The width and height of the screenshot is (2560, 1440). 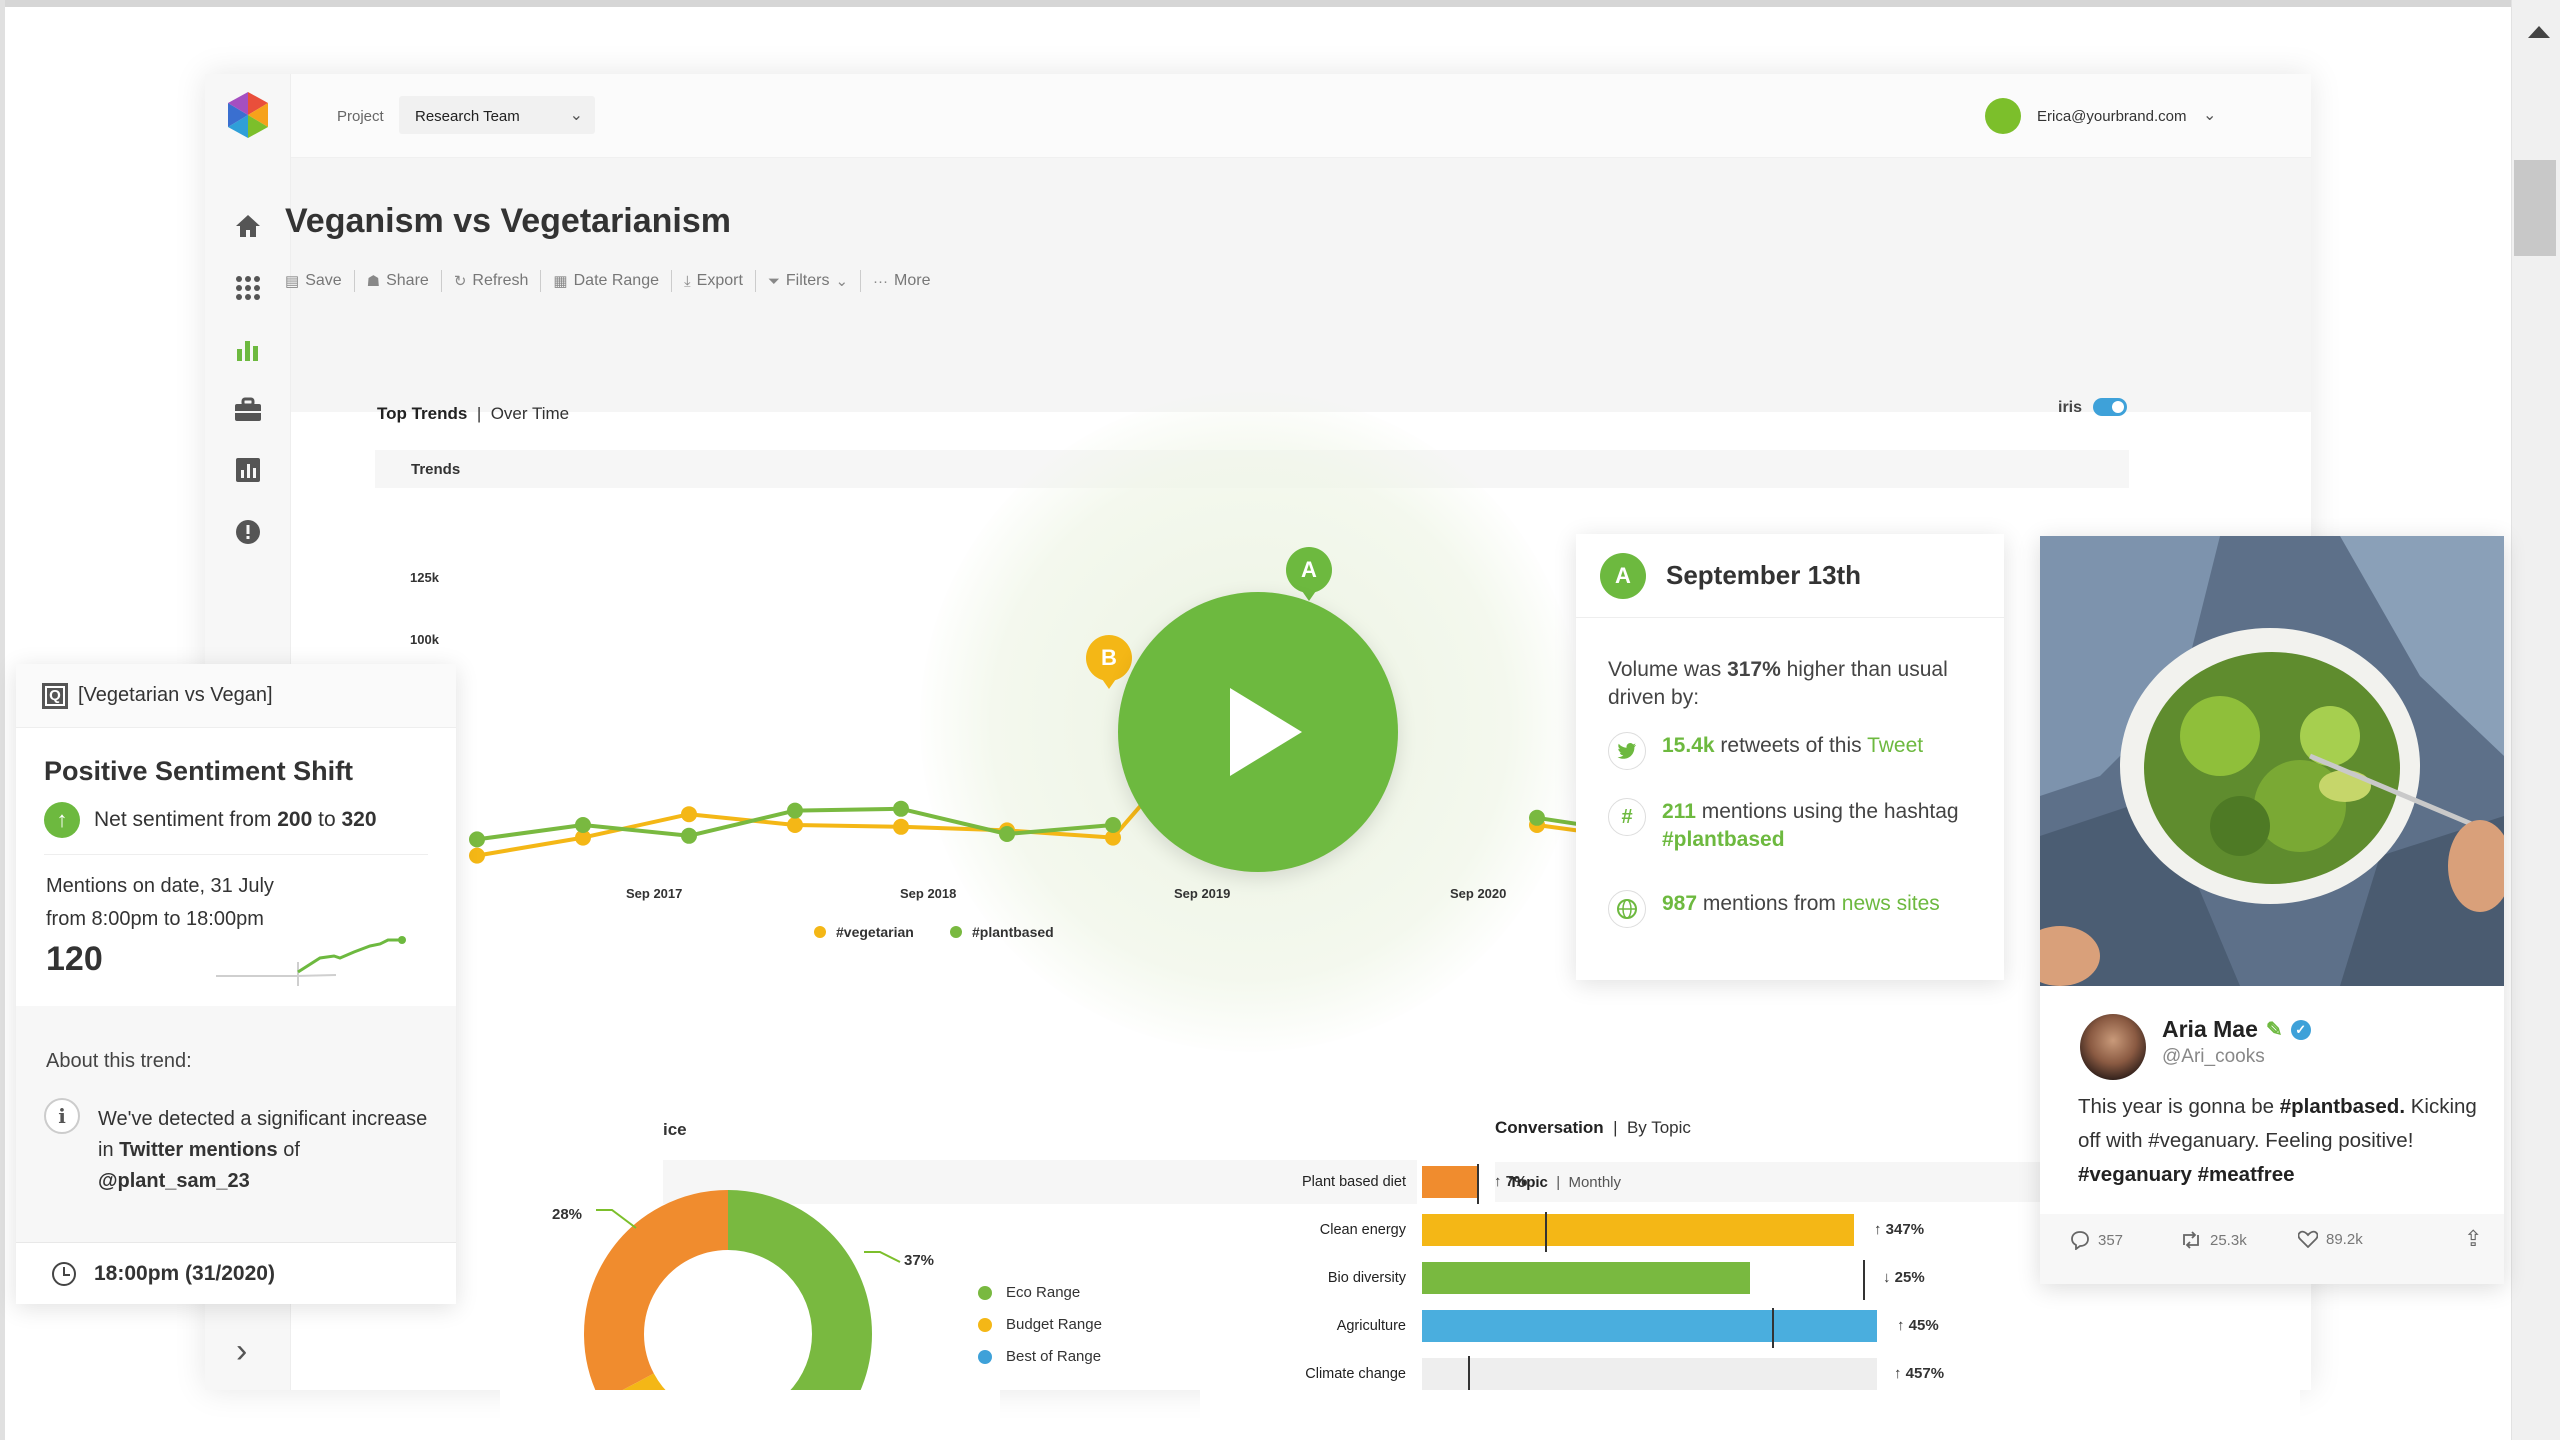 I want to click on query-icon: Q, so click(x=55, y=695).